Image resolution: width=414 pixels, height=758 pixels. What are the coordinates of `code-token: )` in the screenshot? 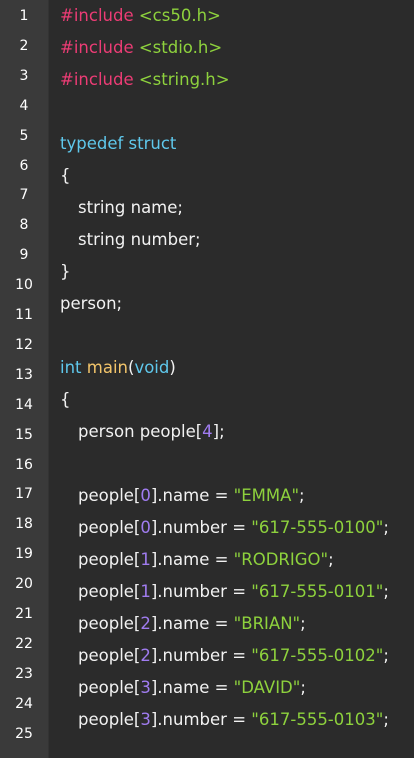 It's located at (172, 367).